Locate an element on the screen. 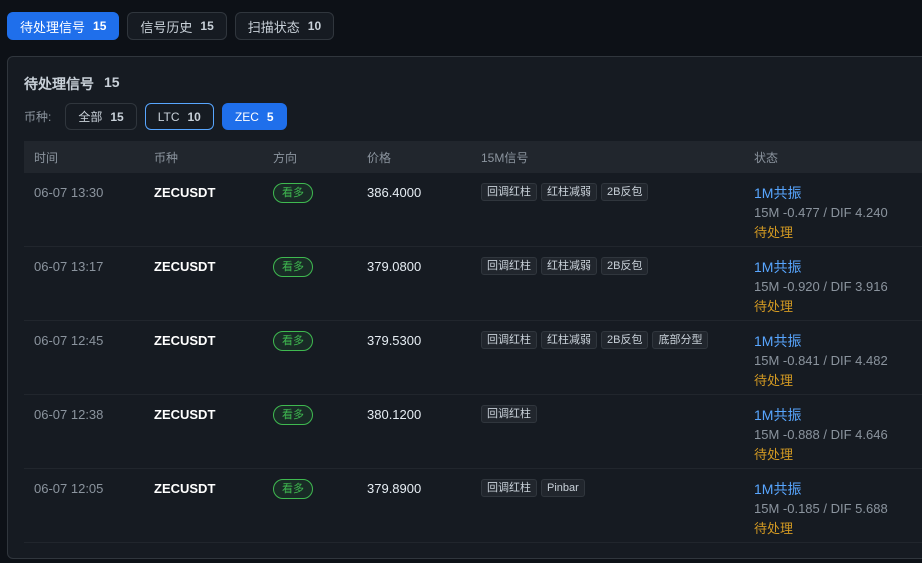 This screenshot has width=922, height=563. row-signal-tags: 回调红柱 红柱减弱 2B反包 底部分型 is located at coordinates (595, 340).